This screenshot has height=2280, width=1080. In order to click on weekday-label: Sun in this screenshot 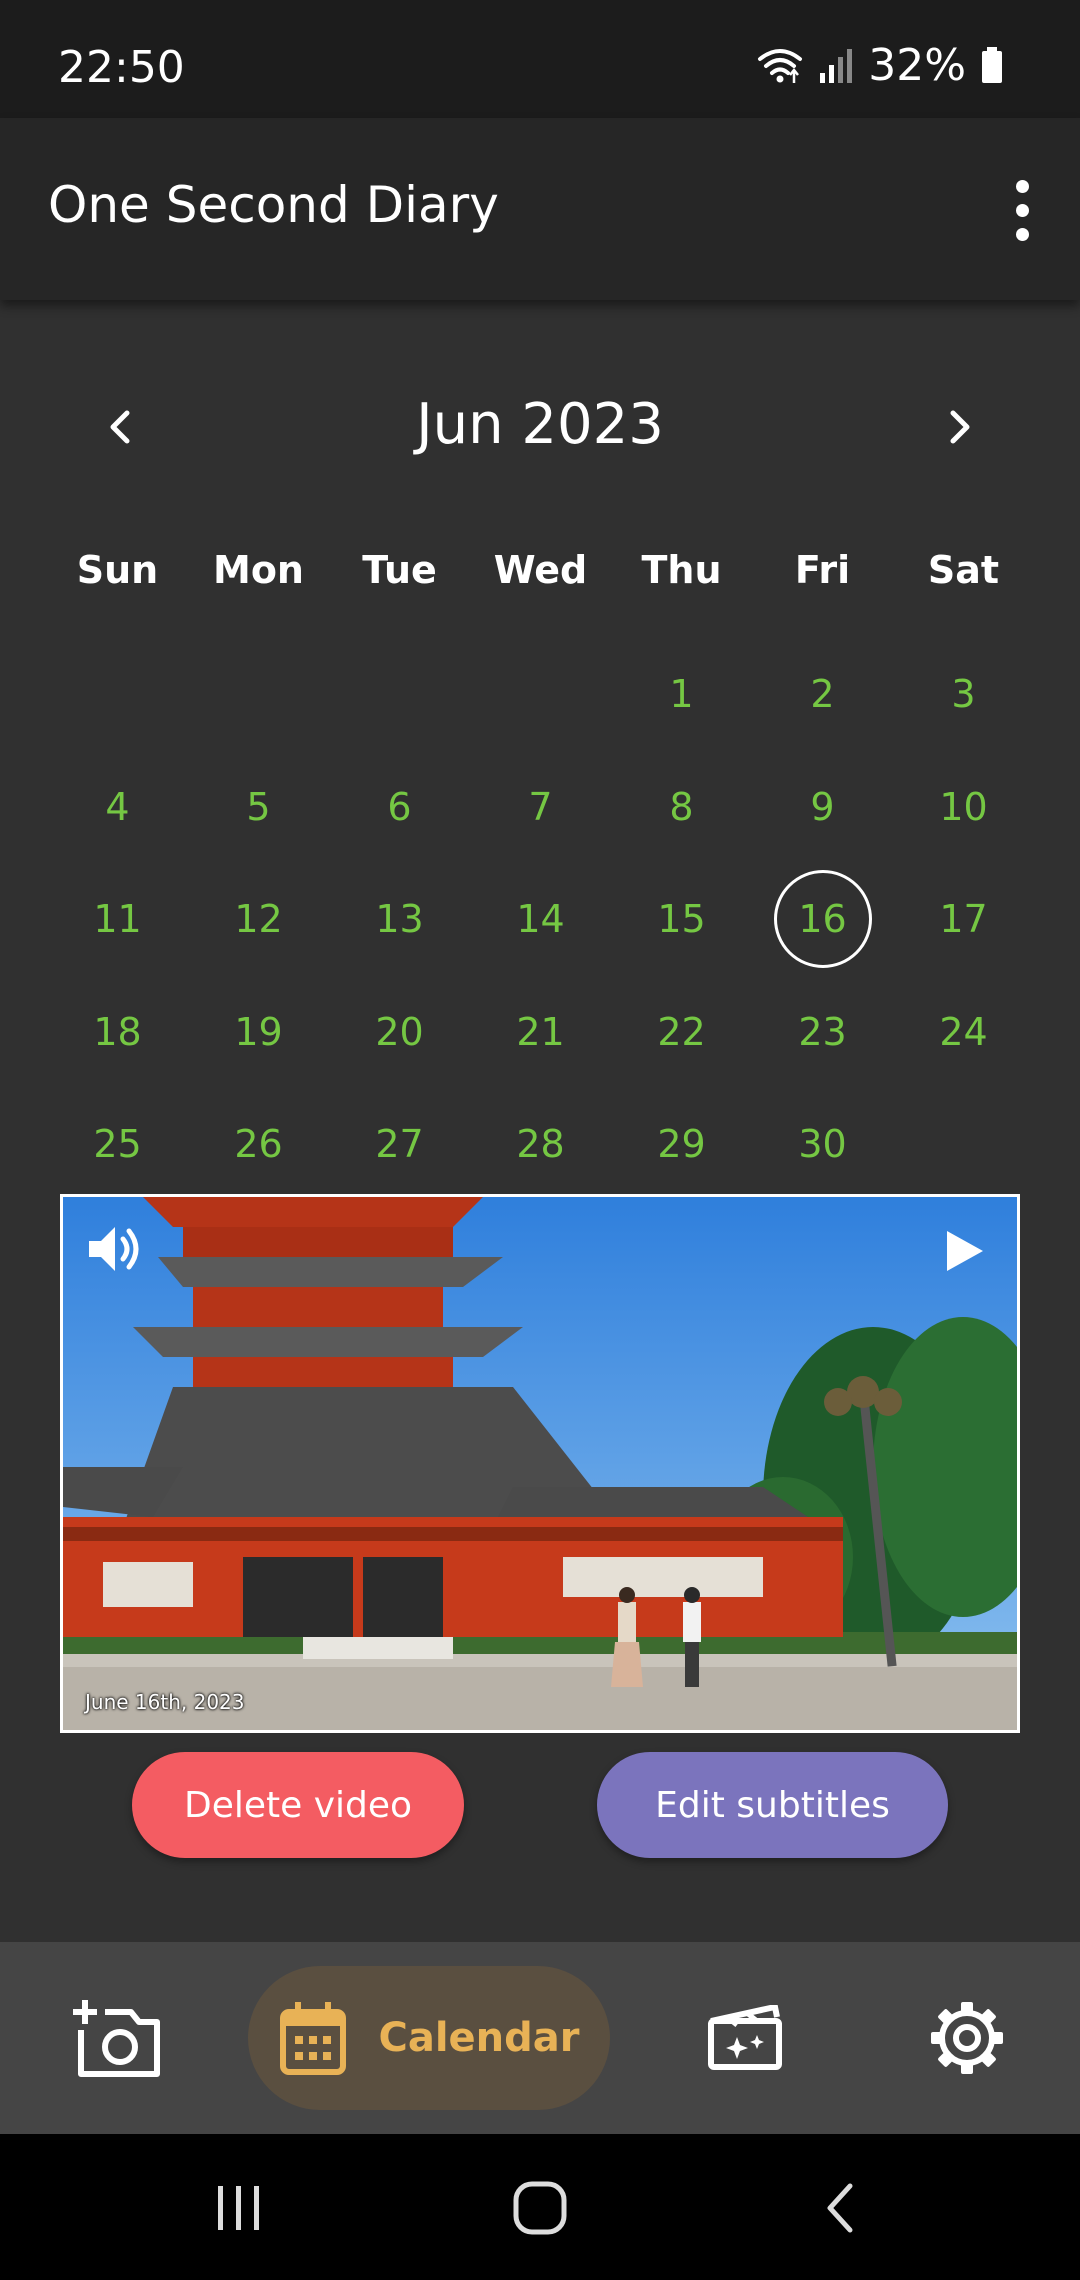, I will do `click(117, 570)`.